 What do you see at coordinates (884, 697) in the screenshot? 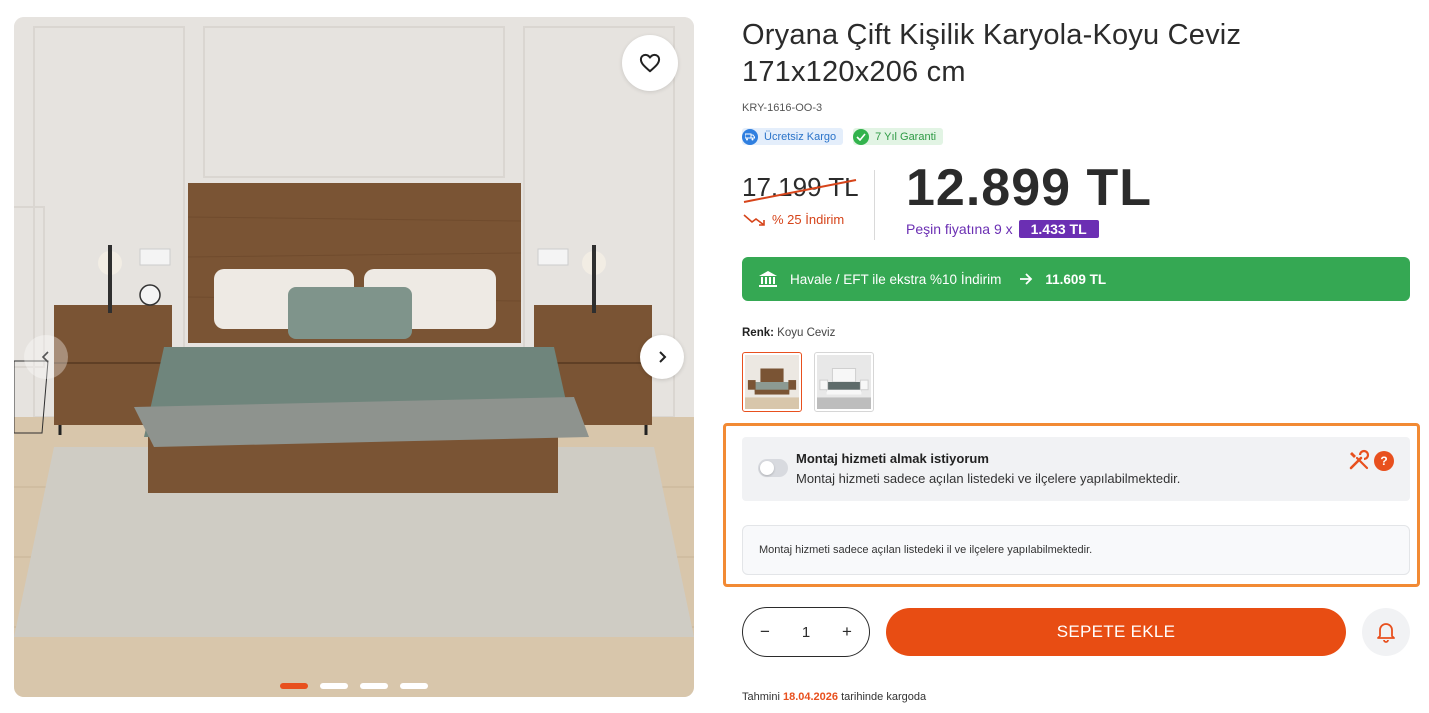
I see `shipping-suffix: tarihinde kargoda` at bounding box center [884, 697].